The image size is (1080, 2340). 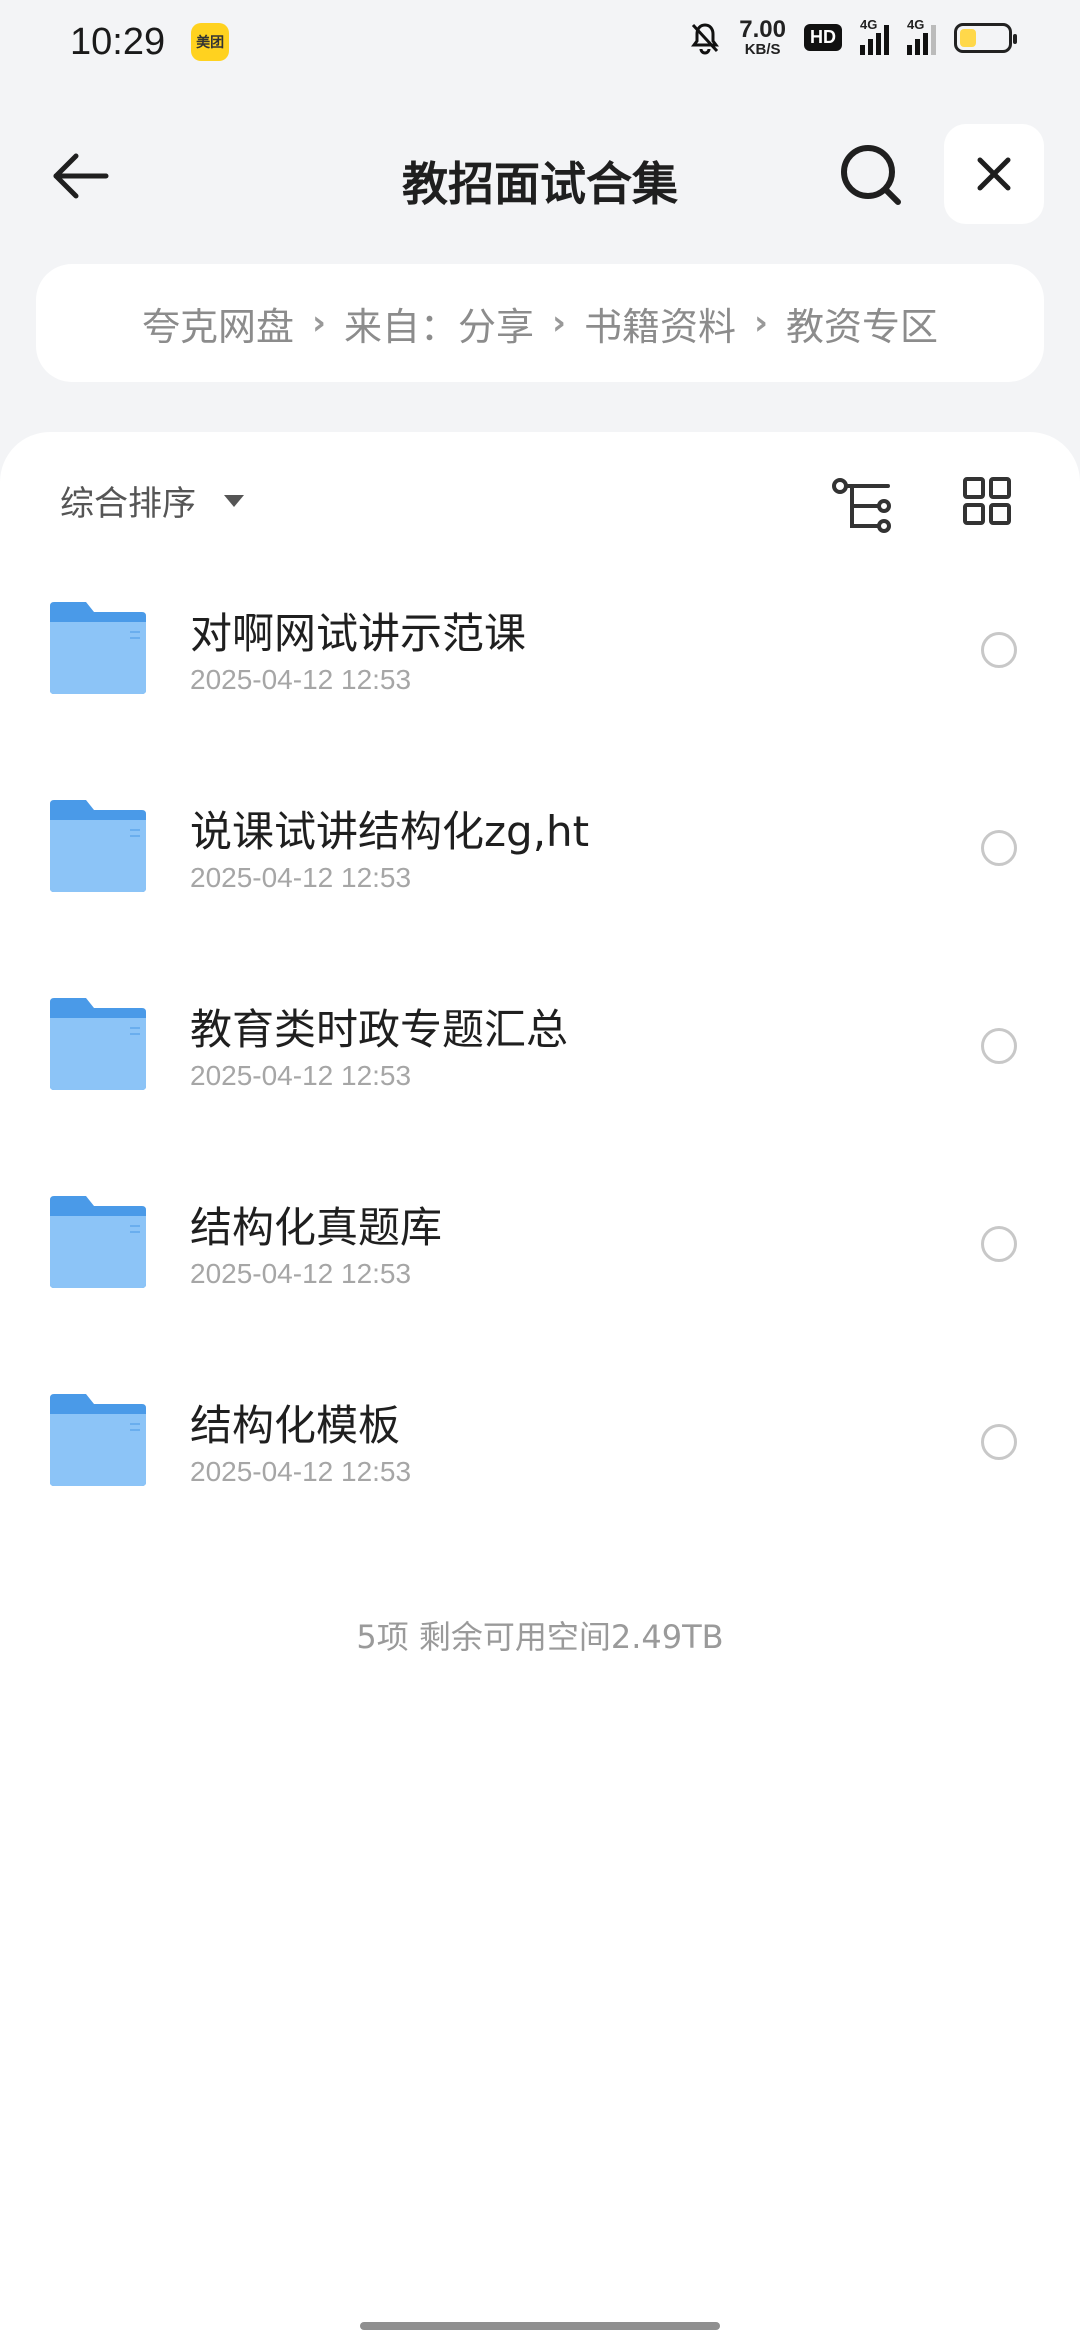 What do you see at coordinates (705, 38) in the screenshot?
I see `bell-muted-icon` at bounding box center [705, 38].